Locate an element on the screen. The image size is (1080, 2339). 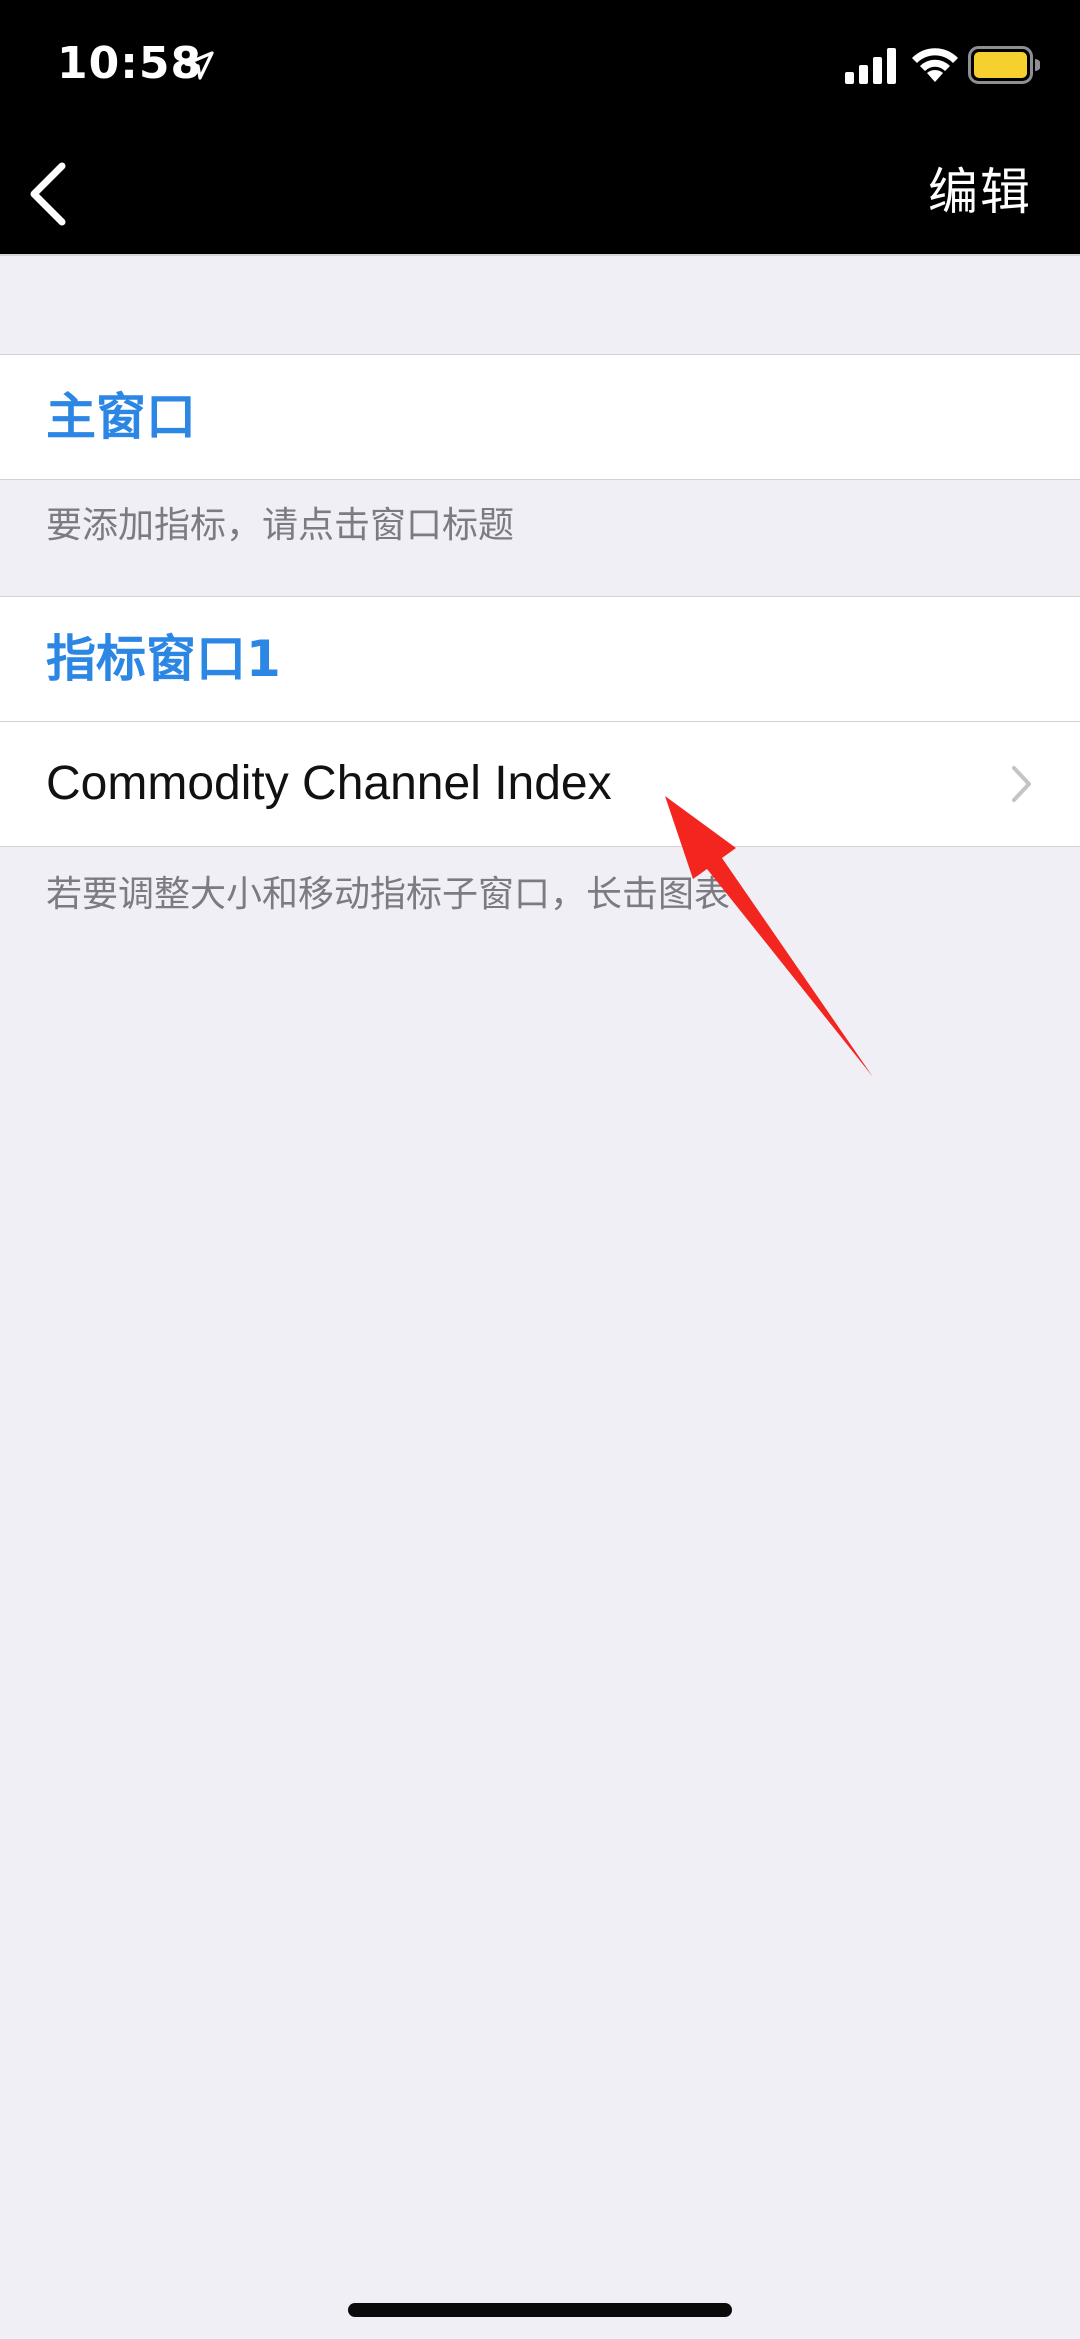
indicator-window-hint: 若要调整大小和移动指标子窗口，长击图表 is located at coordinates (388, 894).